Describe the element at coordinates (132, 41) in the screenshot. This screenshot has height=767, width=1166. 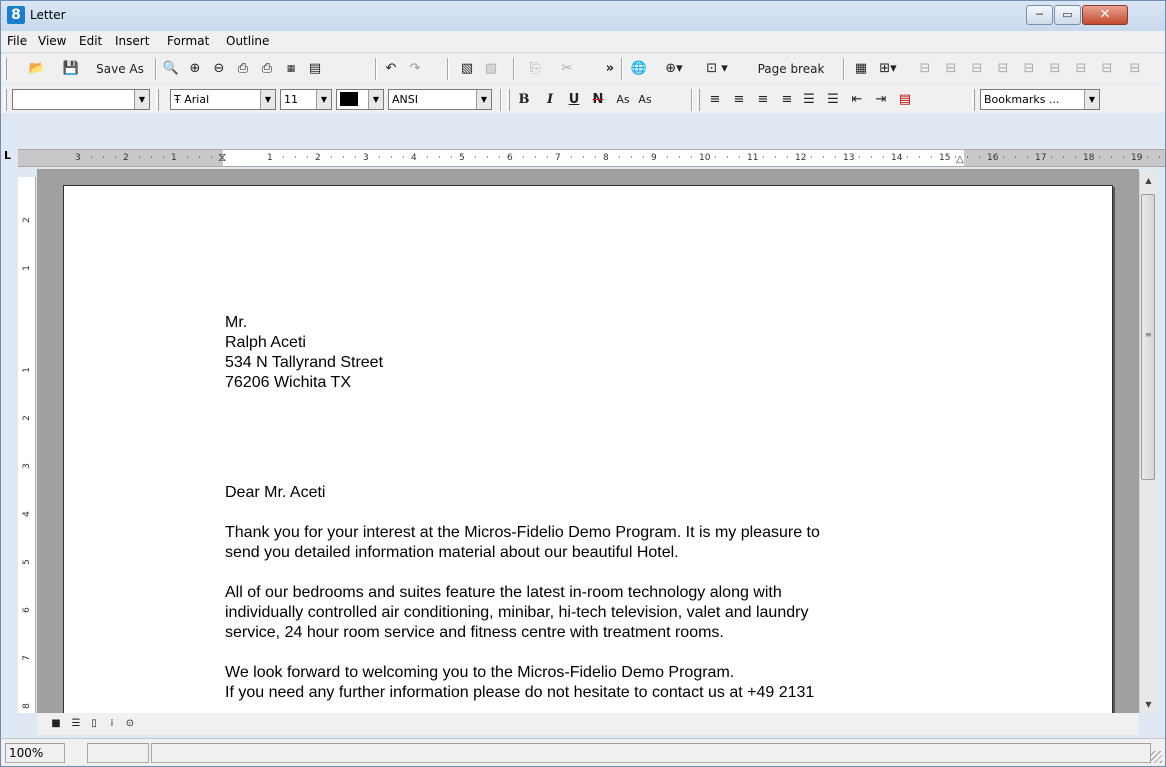
I see `menu-insert: Insert` at that location.